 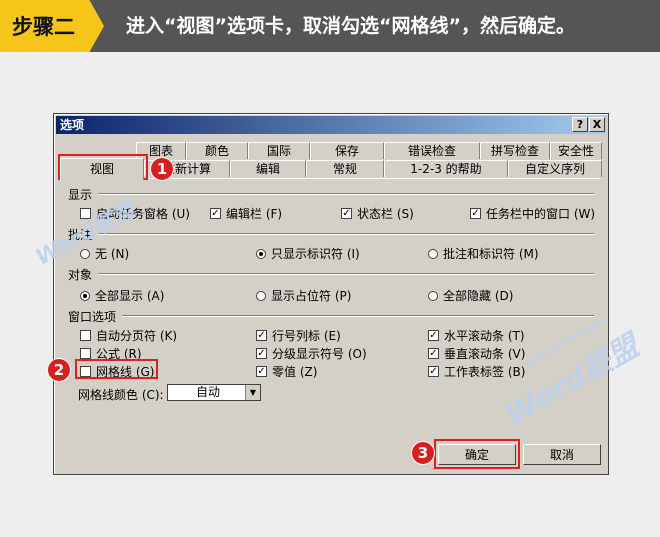 What do you see at coordinates (477, 454) in the screenshot?
I see `highlight-ok-button` at bounding box center [477, 454].